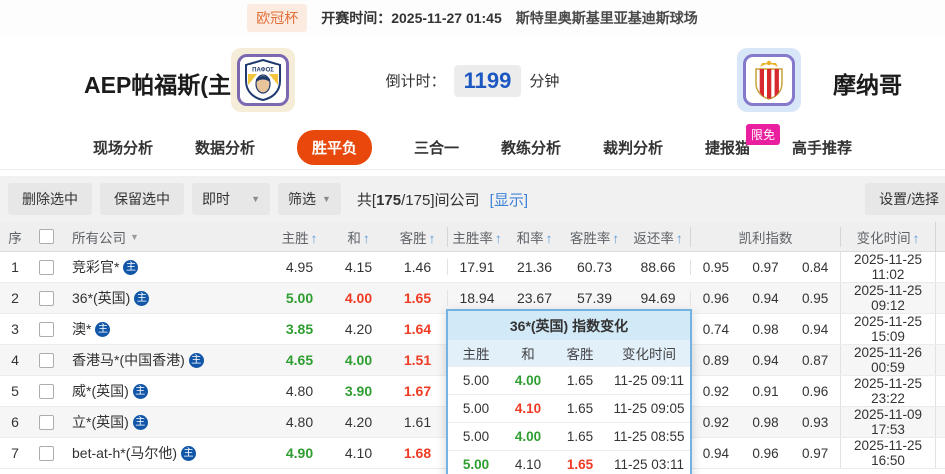  I want to click on tab-expert-picks: 高手推荐, so click(822, 147).